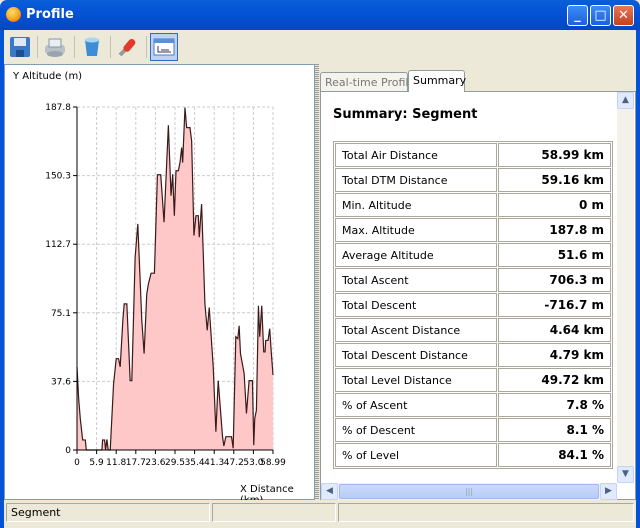 This screenshot has width=640, height=528. Describe the element at coordinates (554, 355) in the screenshot. I see `summary-value: 4.79 km` at that location.